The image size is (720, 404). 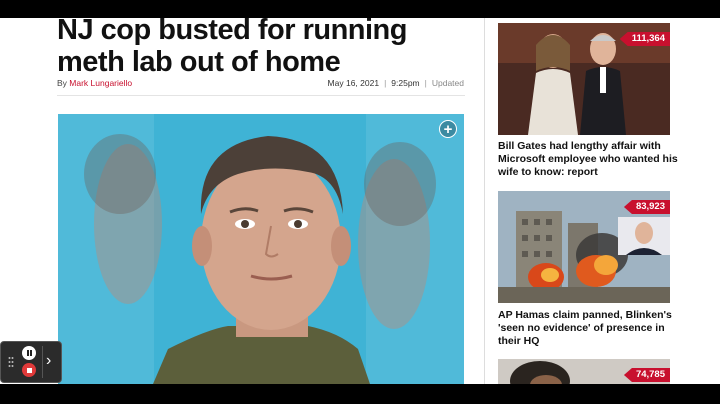 I want to click on sidebar-card-image-2: 83,923, so click(x=584, y=247).